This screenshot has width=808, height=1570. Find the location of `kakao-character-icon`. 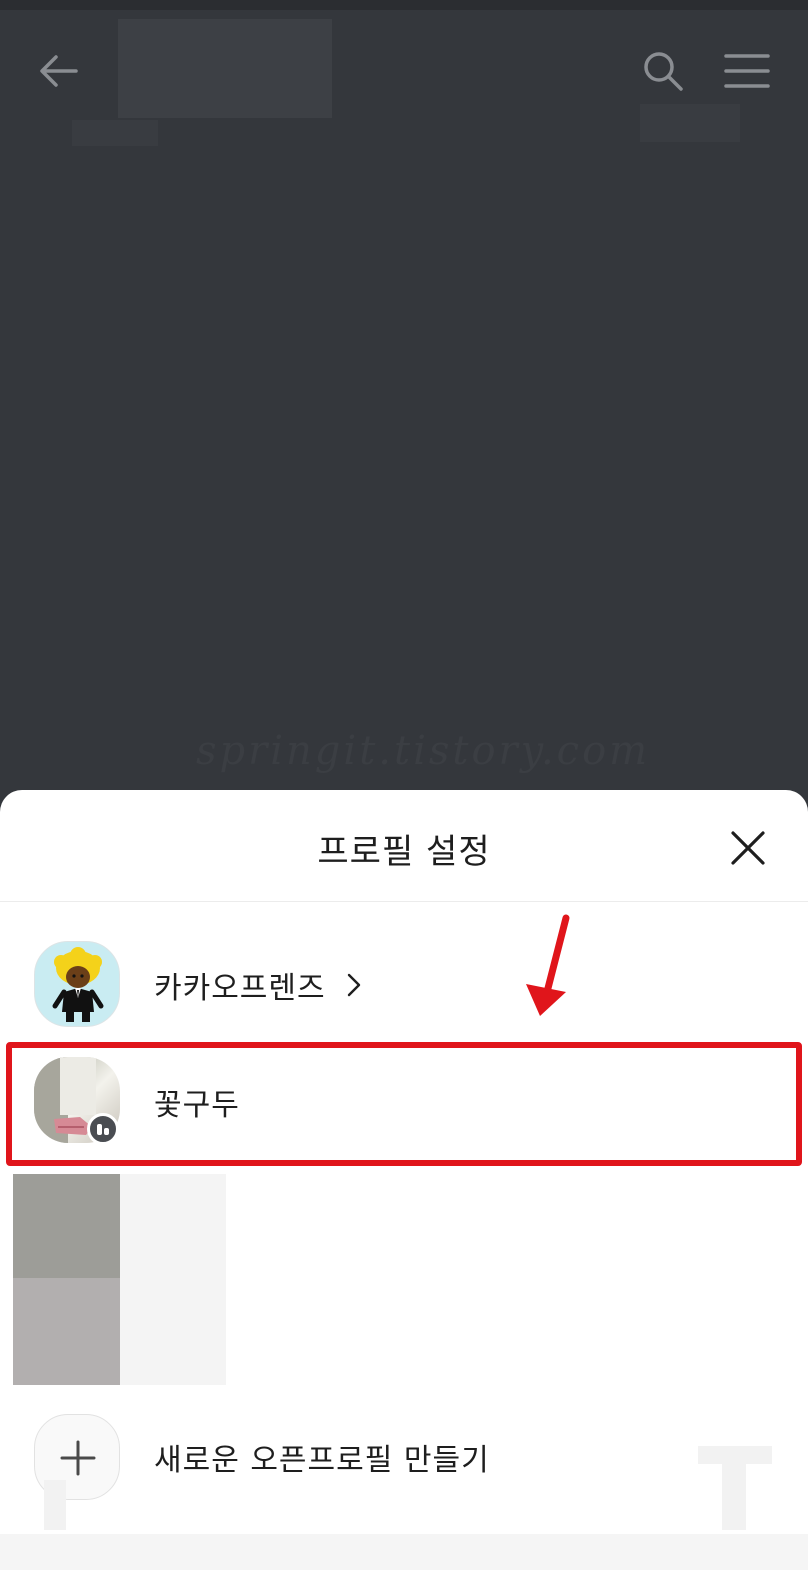

kakao-character-icon is located at coordinates (78, 984).